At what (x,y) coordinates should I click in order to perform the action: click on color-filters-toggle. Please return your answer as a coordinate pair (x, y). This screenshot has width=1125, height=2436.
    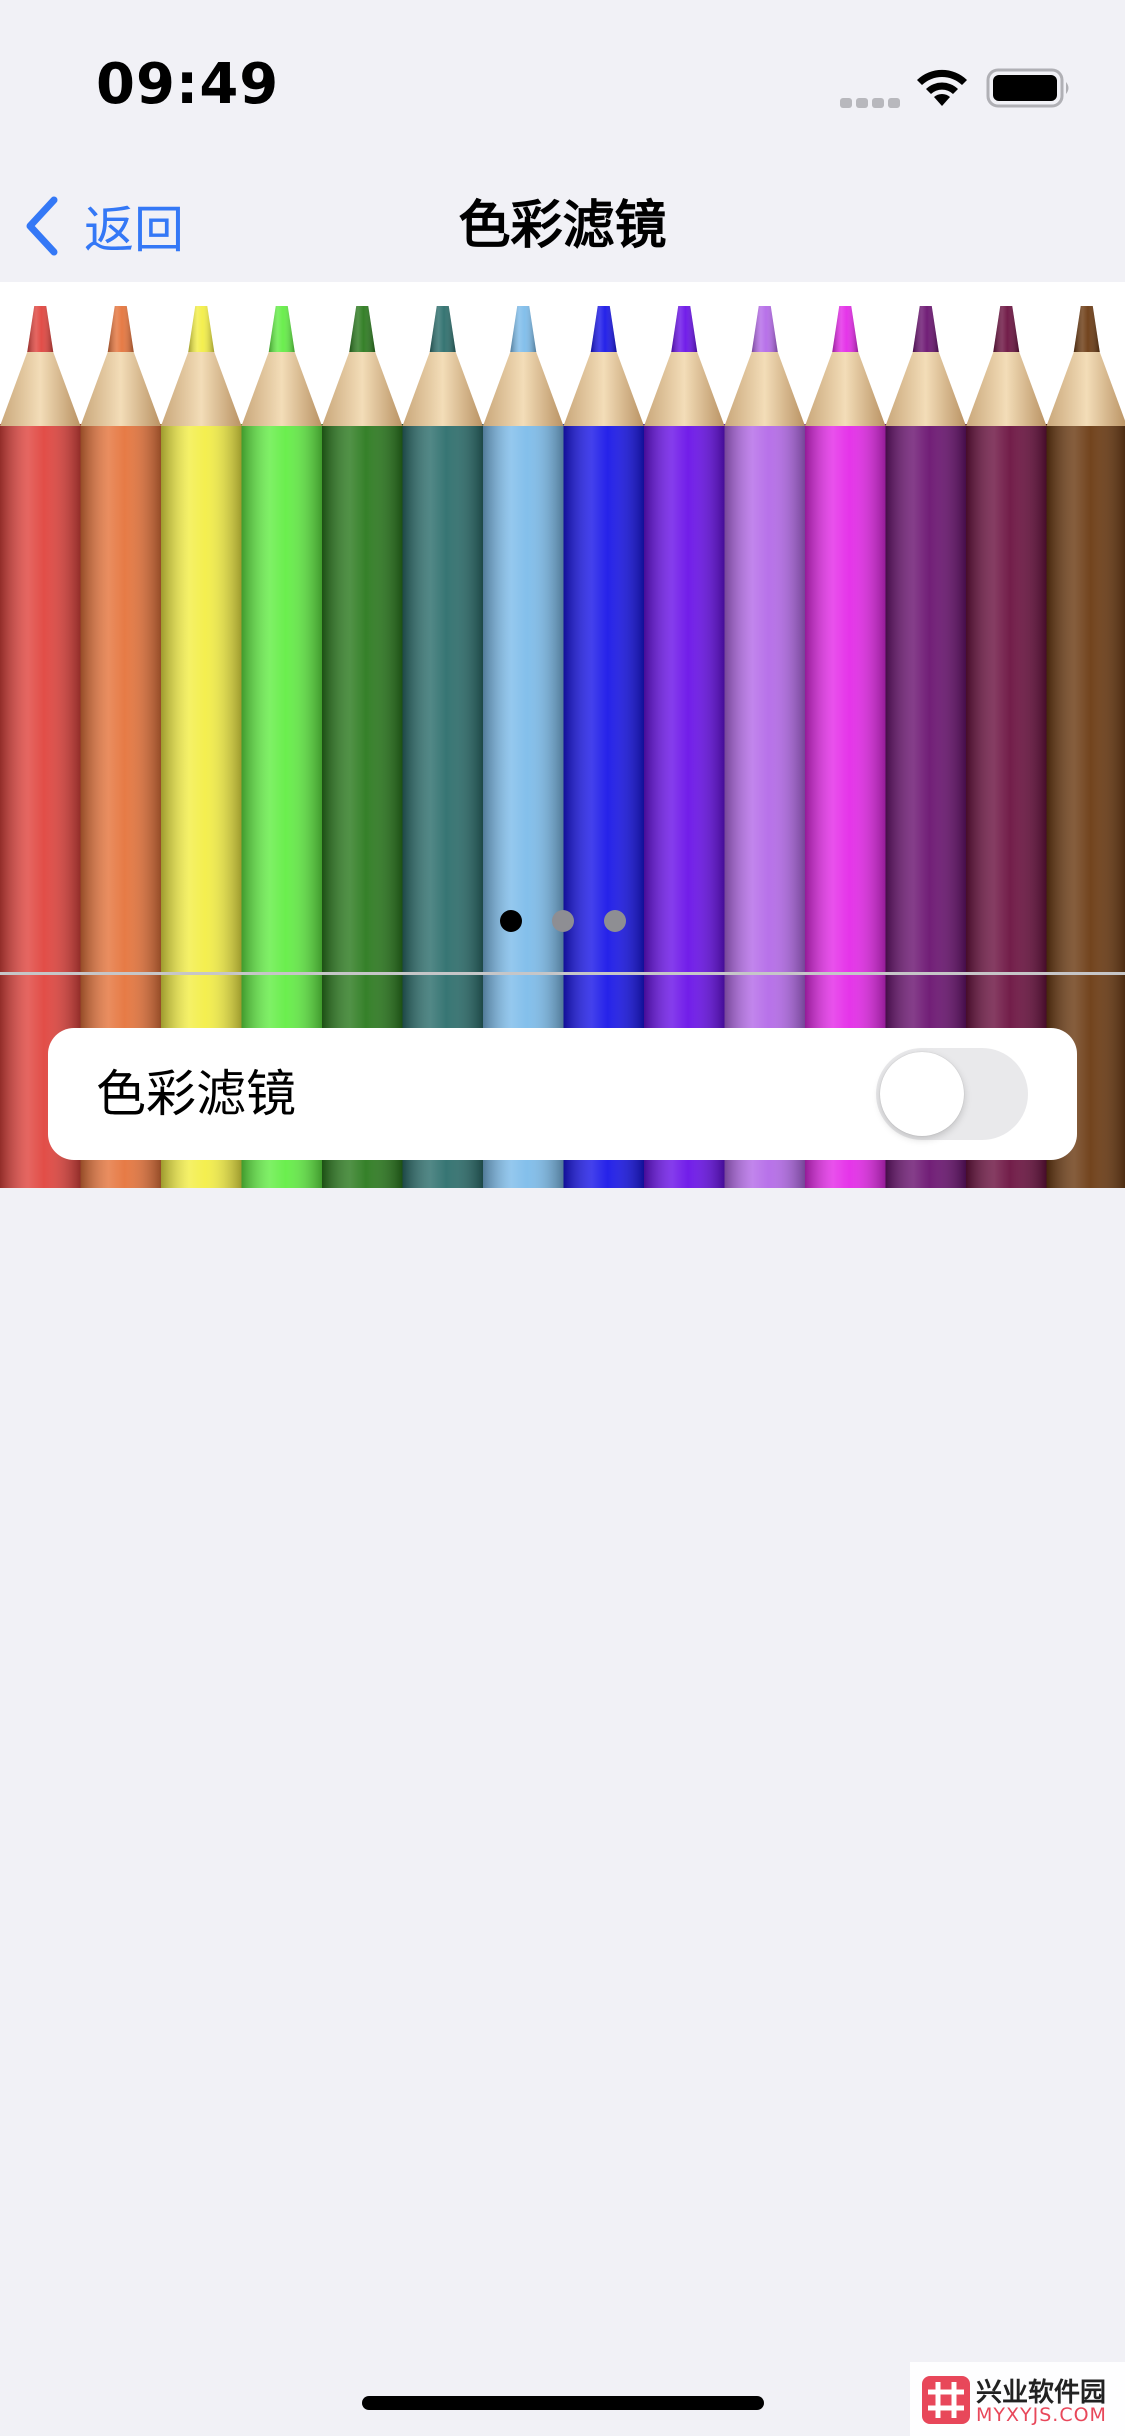
    Looking at the image, I should click on (952, 1094).